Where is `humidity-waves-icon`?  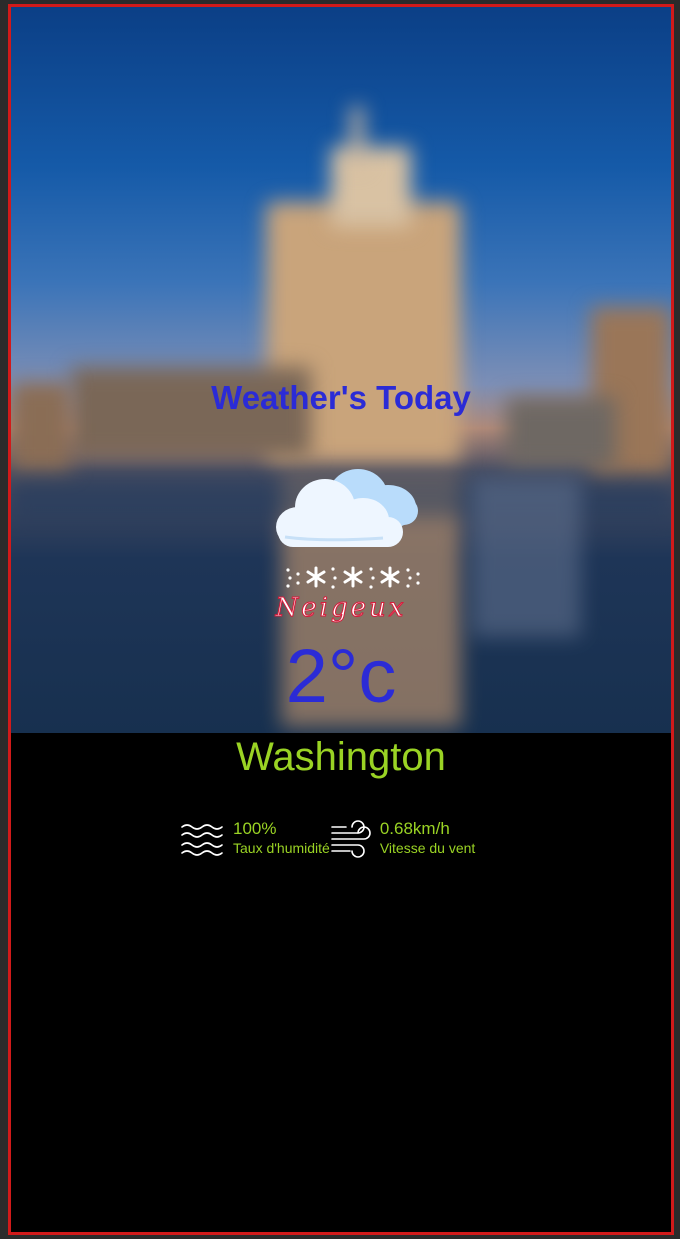
humidity-waves-icon is located at coordinates (202, 840).